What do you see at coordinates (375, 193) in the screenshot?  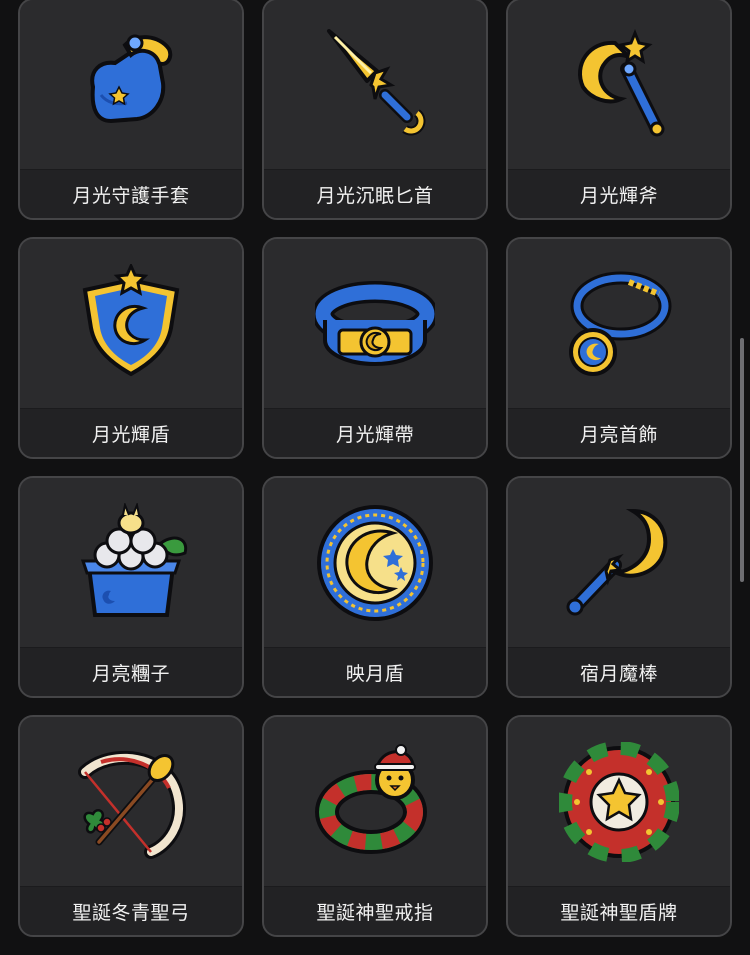 I see `item-name: 月光沉眠匕首` at bounding box center [375, 193].